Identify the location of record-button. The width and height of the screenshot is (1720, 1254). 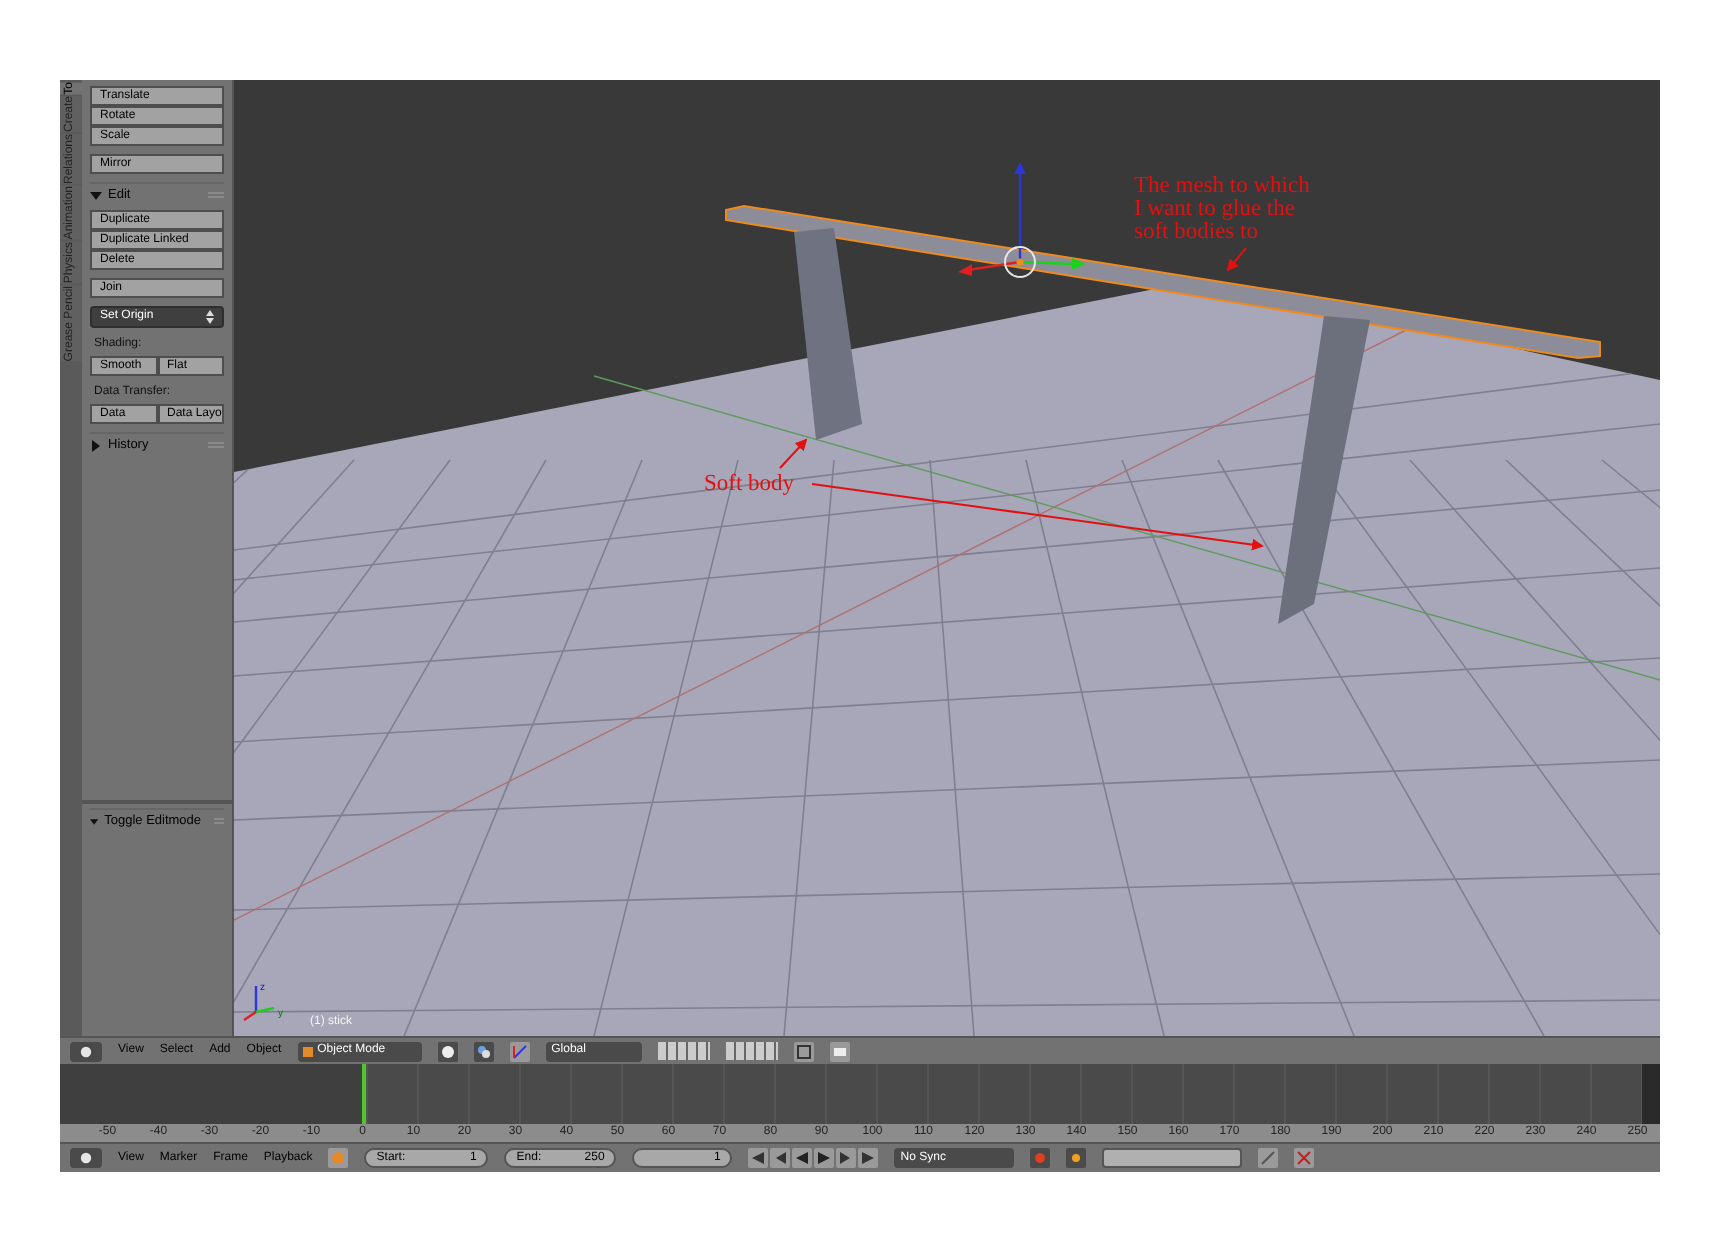
(1040, 1158).